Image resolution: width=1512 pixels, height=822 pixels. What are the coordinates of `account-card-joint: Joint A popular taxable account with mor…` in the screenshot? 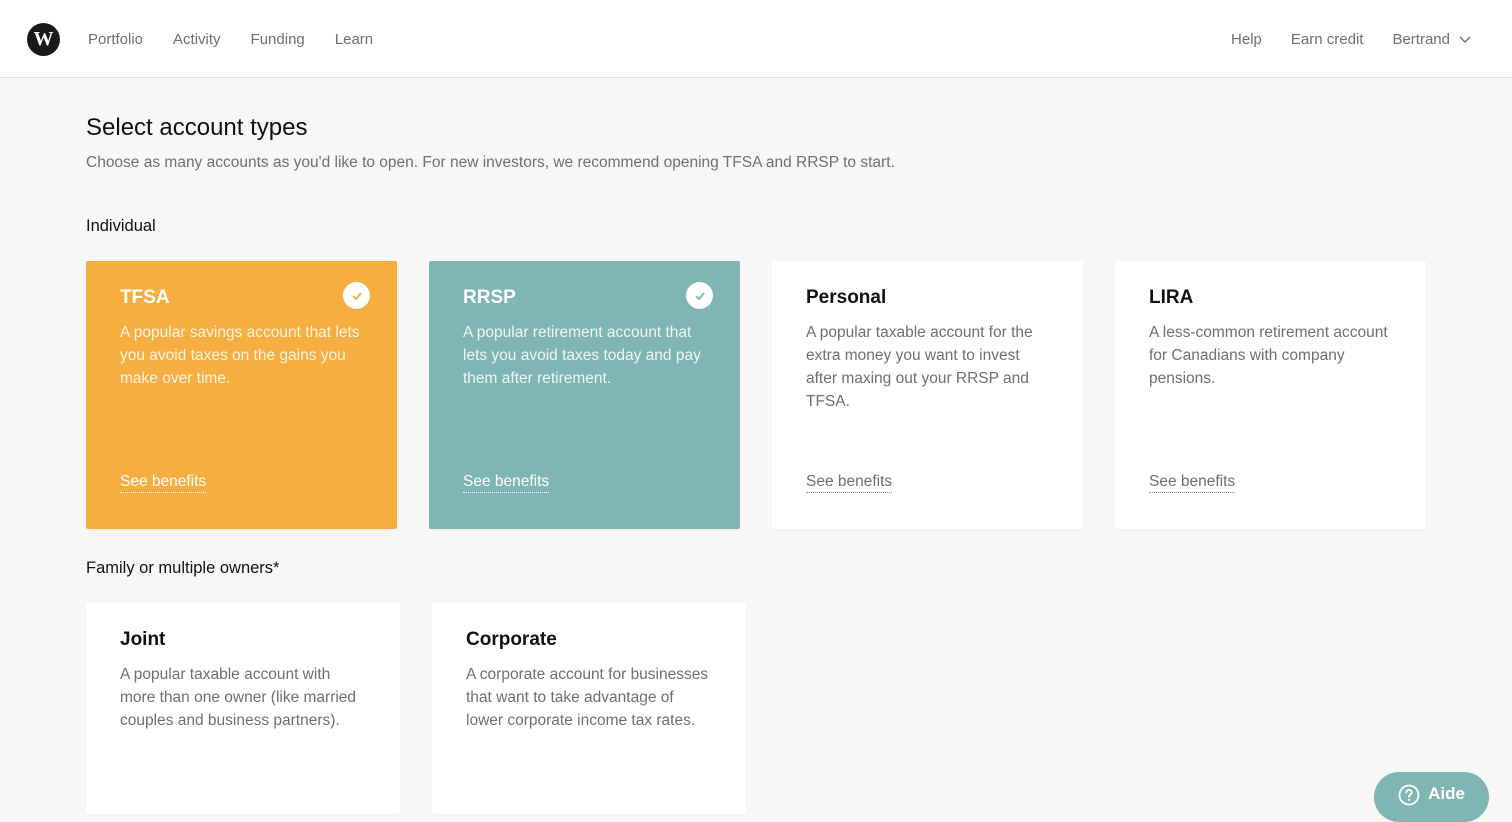 It's located at (243, 708).